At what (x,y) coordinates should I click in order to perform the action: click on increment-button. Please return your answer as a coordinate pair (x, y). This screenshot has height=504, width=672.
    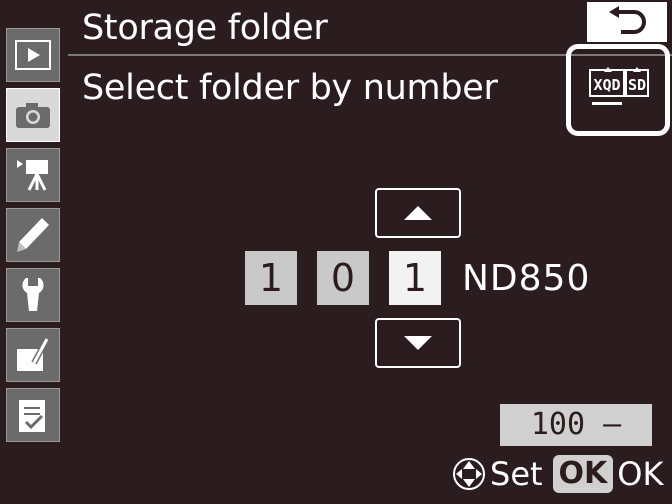
    Looking at the image, I should click on (418, 213).